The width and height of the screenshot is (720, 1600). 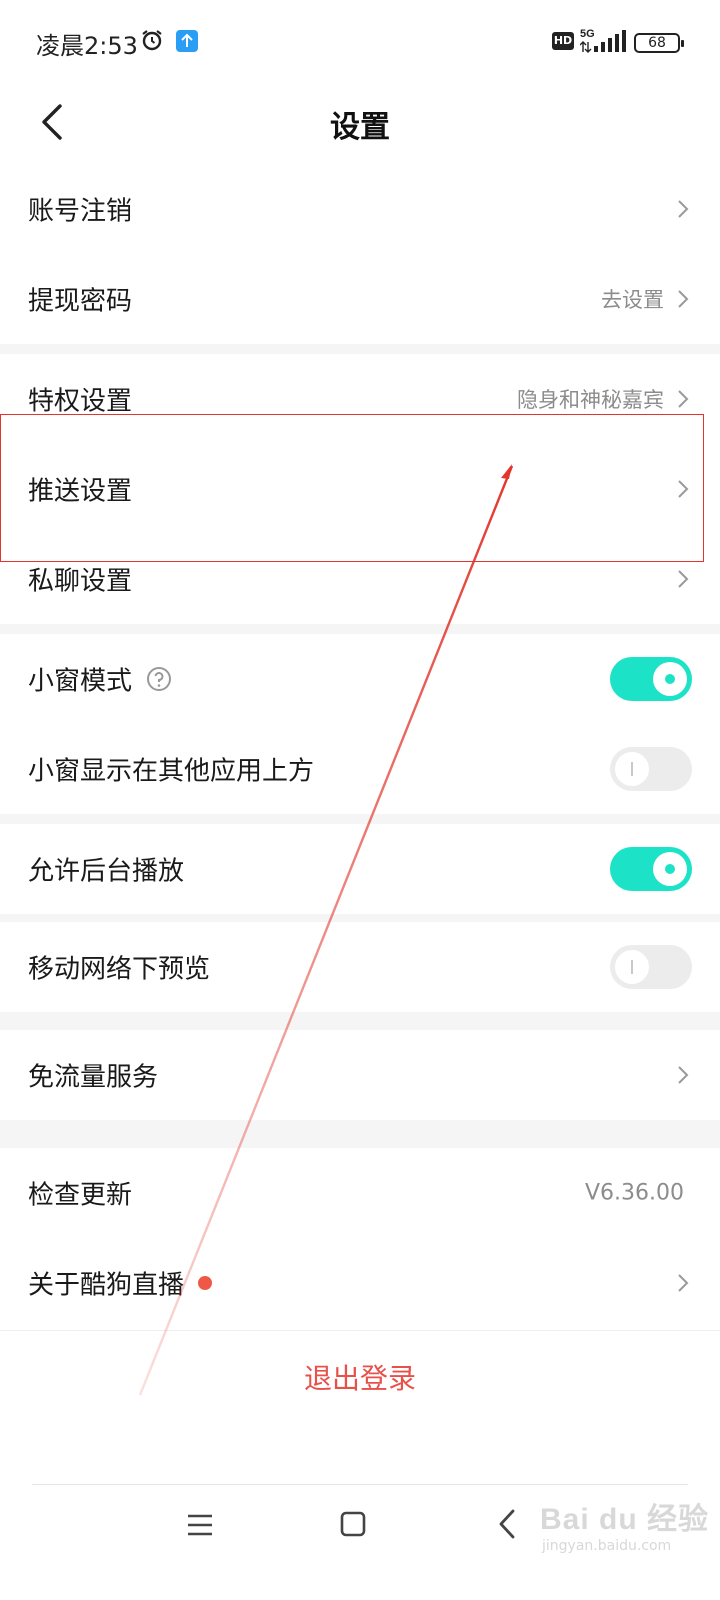 I want to click on settings-row-background-play: 允许后台播放, so click(x=360, y=869).